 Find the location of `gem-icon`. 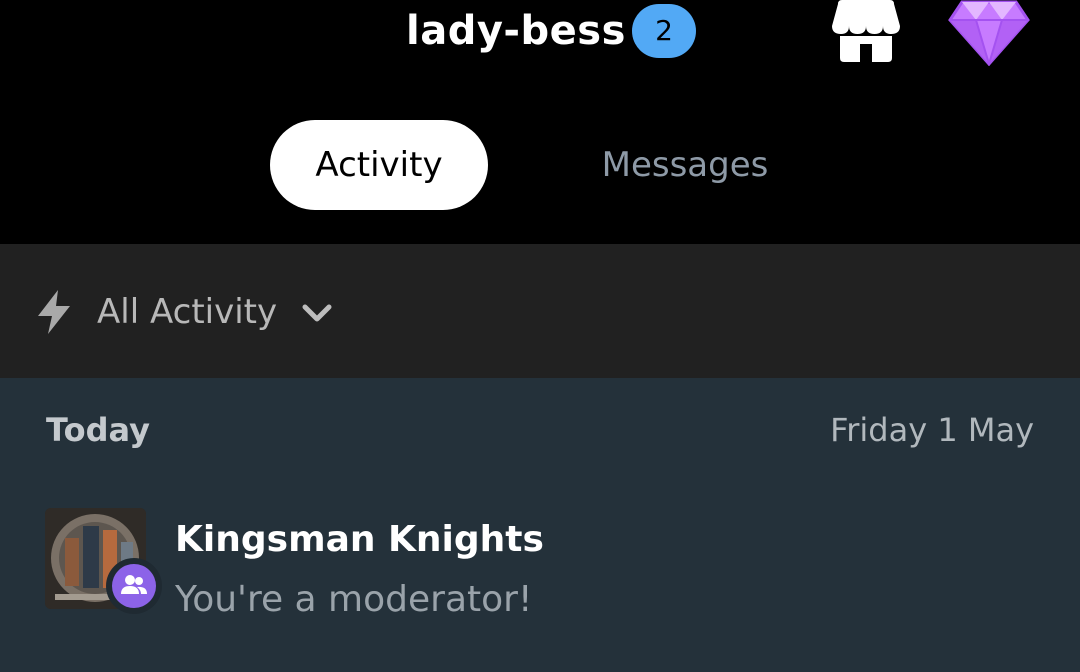

gem-icon is located at coordinates (989, 33).